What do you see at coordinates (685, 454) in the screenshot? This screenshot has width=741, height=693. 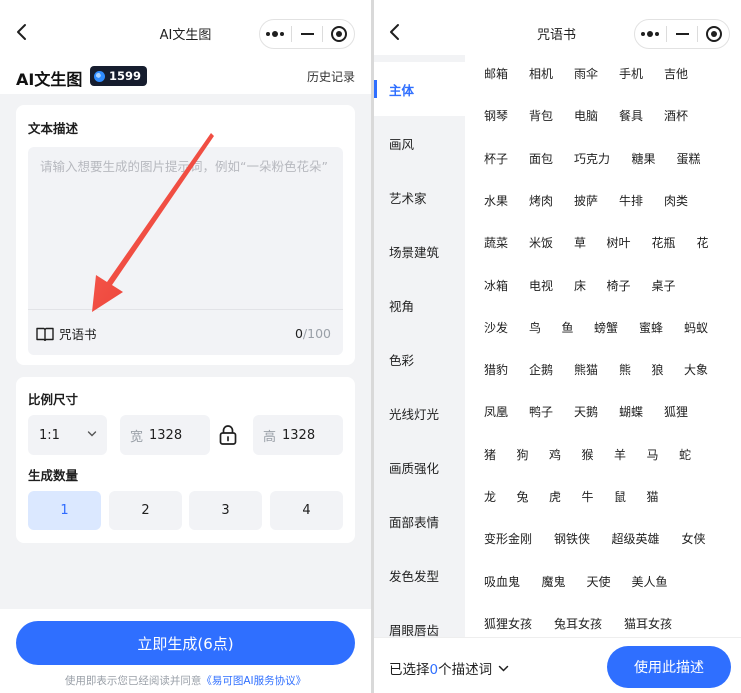 I see `spell-tag: 蛇` at bounding box center [685, 454].